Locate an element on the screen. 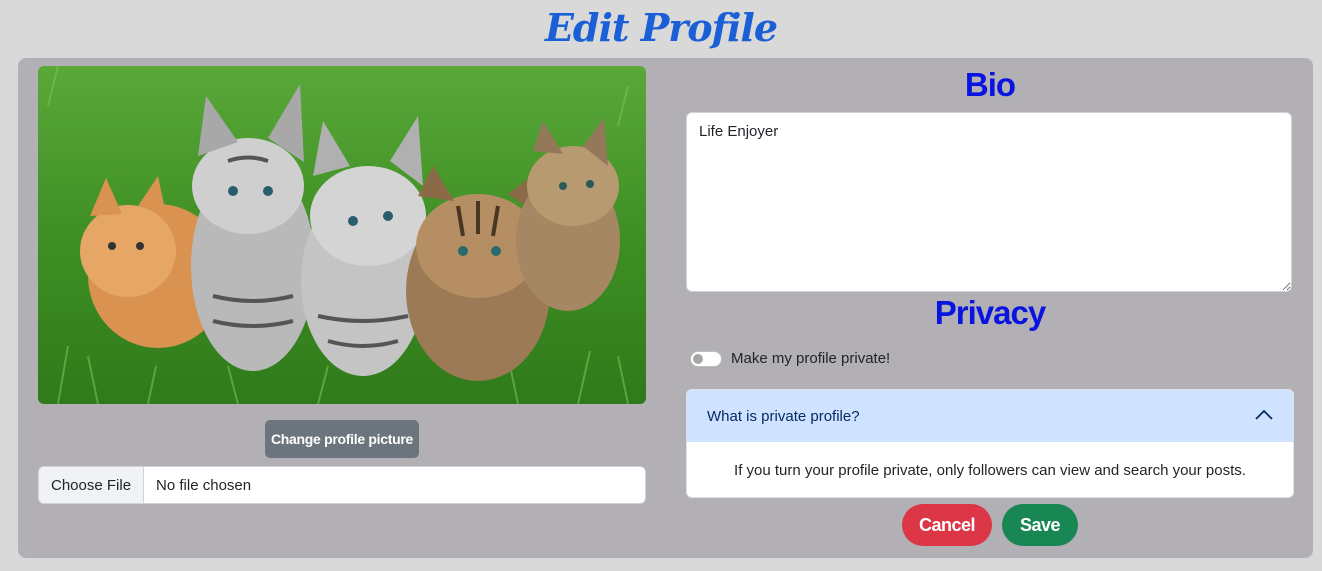 The height and width of the screenshot is (571, 1322). privacy-heading: Privacy is located at coordinates (990, 312).